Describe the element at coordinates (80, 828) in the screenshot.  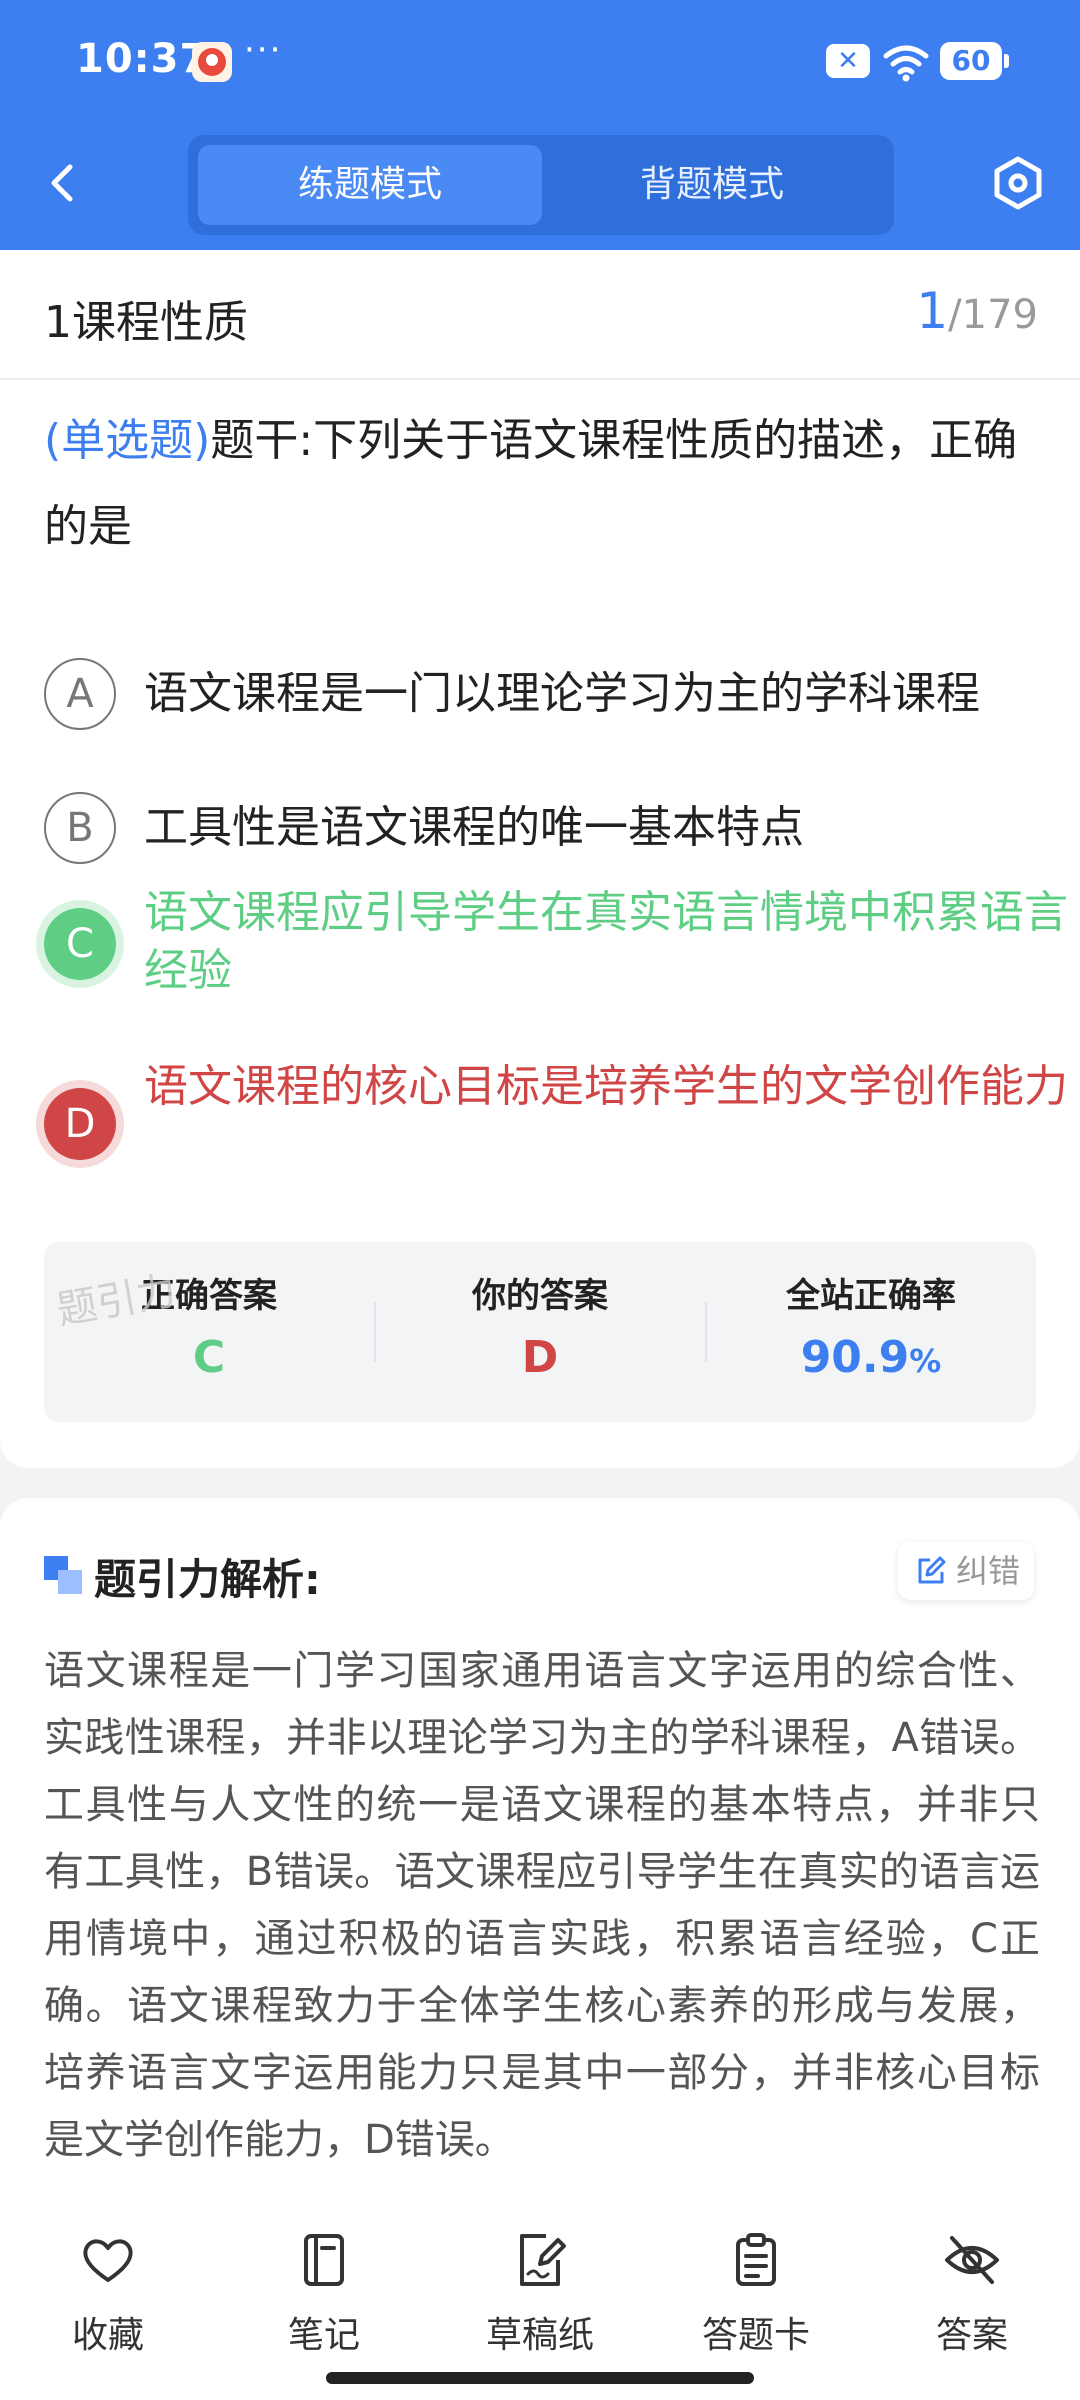
I see `option-letter: B` at that location.